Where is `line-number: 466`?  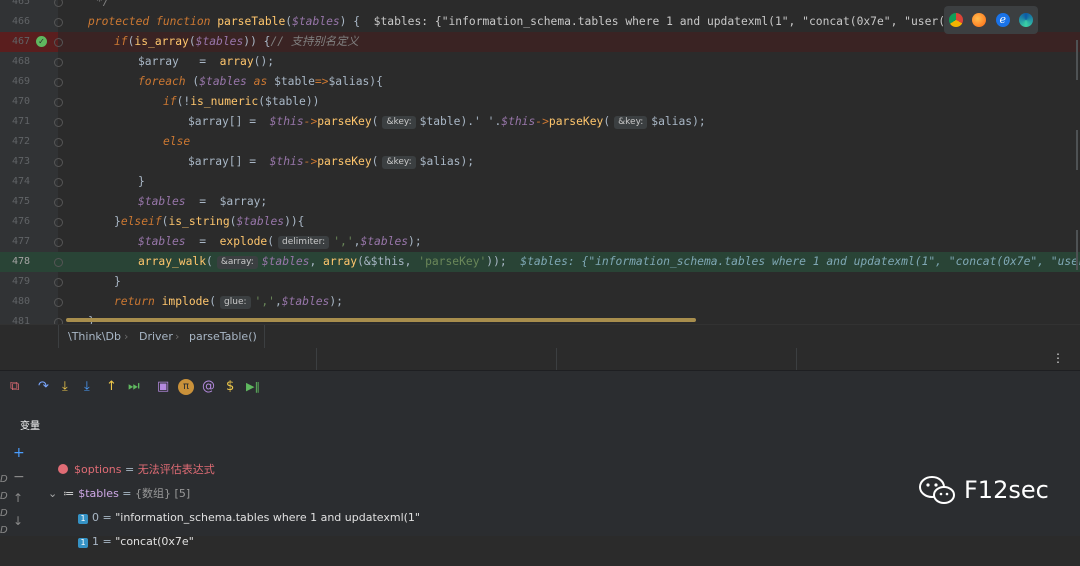
line-number: 466 is located at coordinates (15, 22).